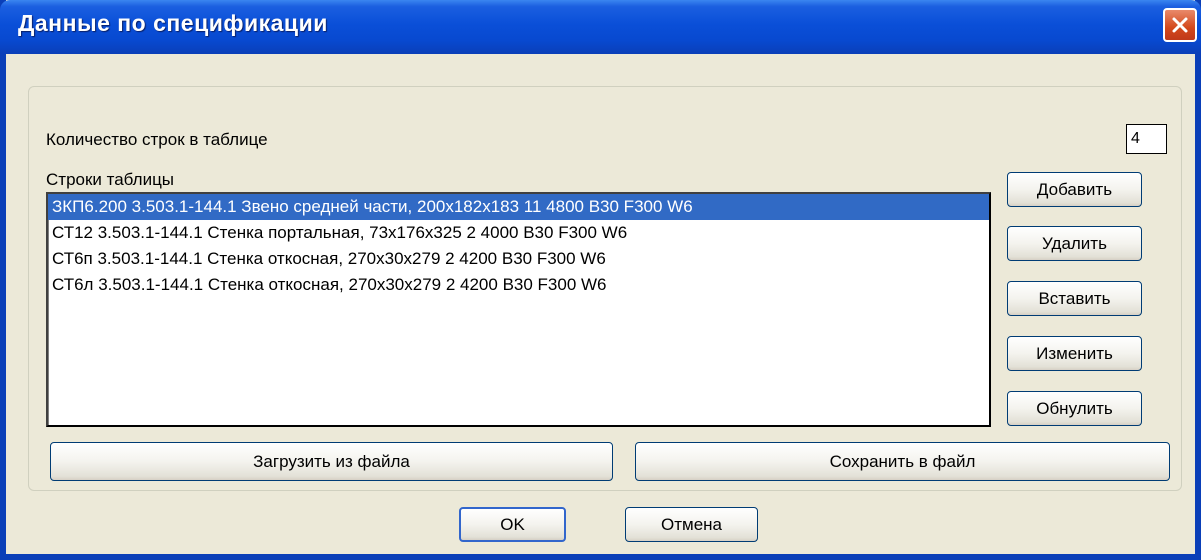 This screenshot has width=1201, height=560. What do you see at coordinates (173, 23) in the screenshot?
I see `window-title: Данные по спецификации` at bounding box center [173, 23].